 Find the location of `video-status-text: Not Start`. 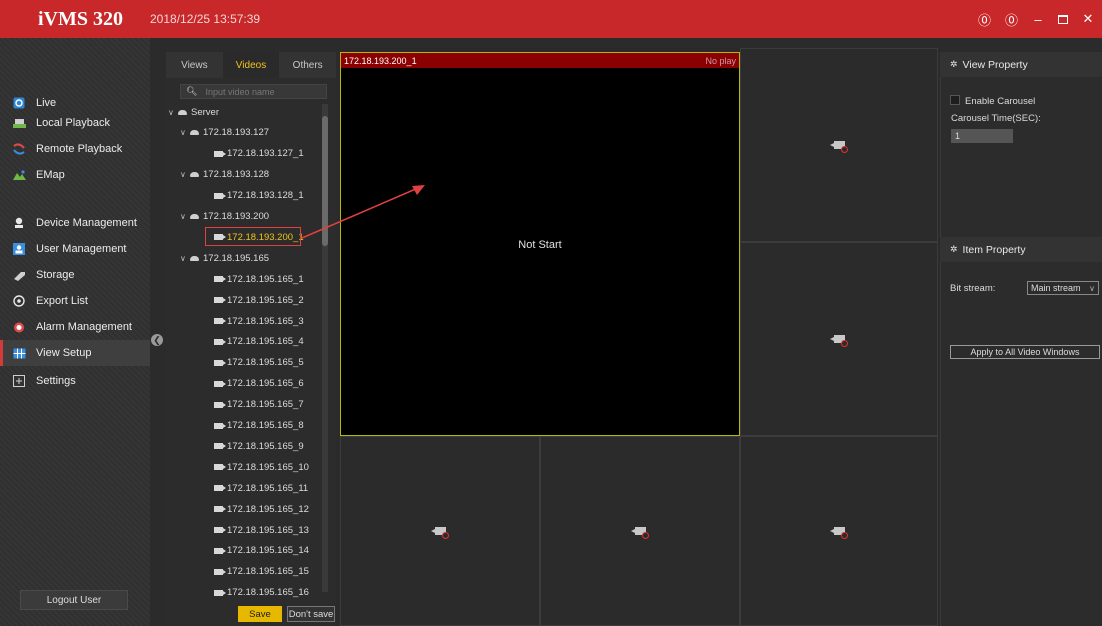

video-status-text: Not Start is located at coordinates (540, 245).